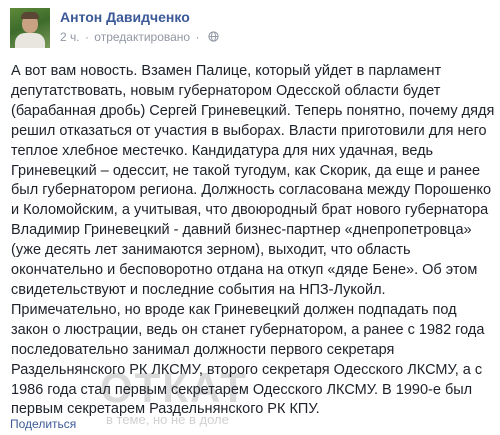 This screenshot has height=435, width=500. What do you see at coordinates (213, 38) in the screenshot?
I see `globe-icon` at bounding box center [213, 38].